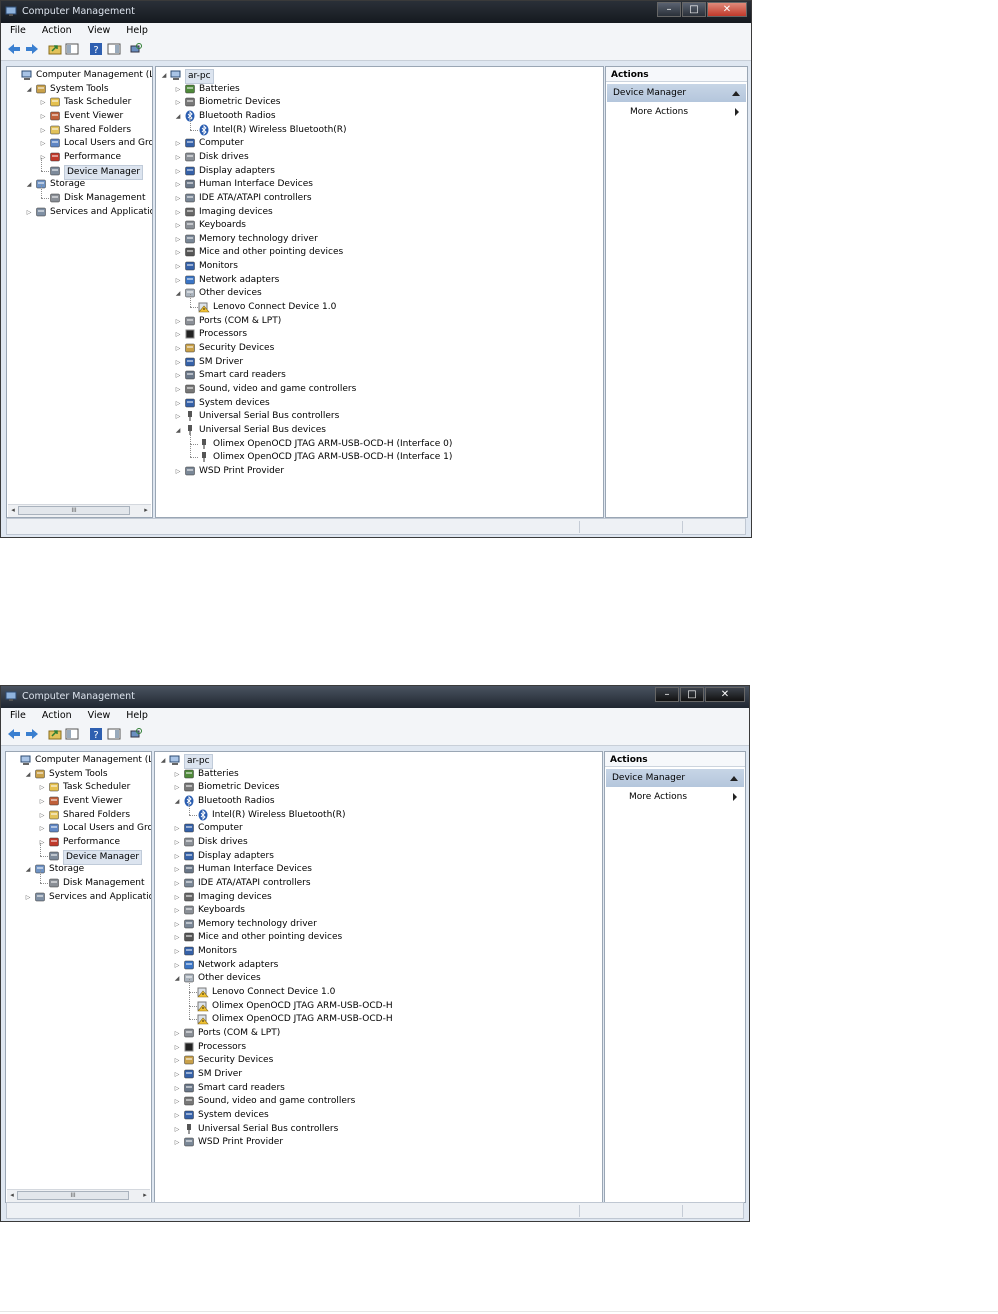 Image resolution: width=998 pixels, height=1314 pixels. What do you see at coordinates (55, 716) in the screenshot?
I see `menu-action: Action` at bounding box center [55, 716].